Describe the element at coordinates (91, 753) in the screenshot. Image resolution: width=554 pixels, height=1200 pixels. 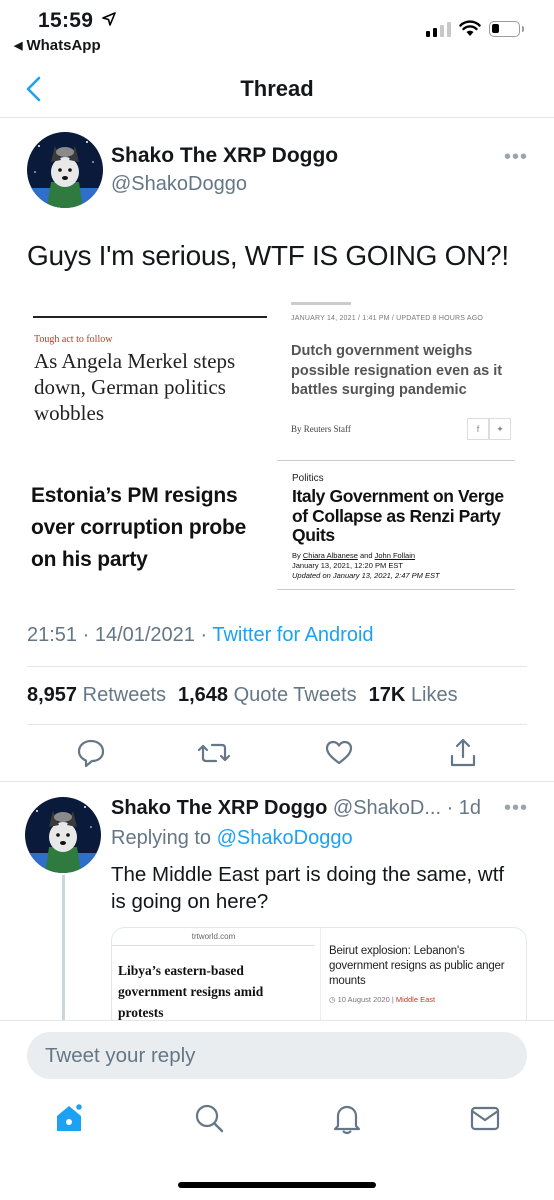
I see `reply-icon` at that location.